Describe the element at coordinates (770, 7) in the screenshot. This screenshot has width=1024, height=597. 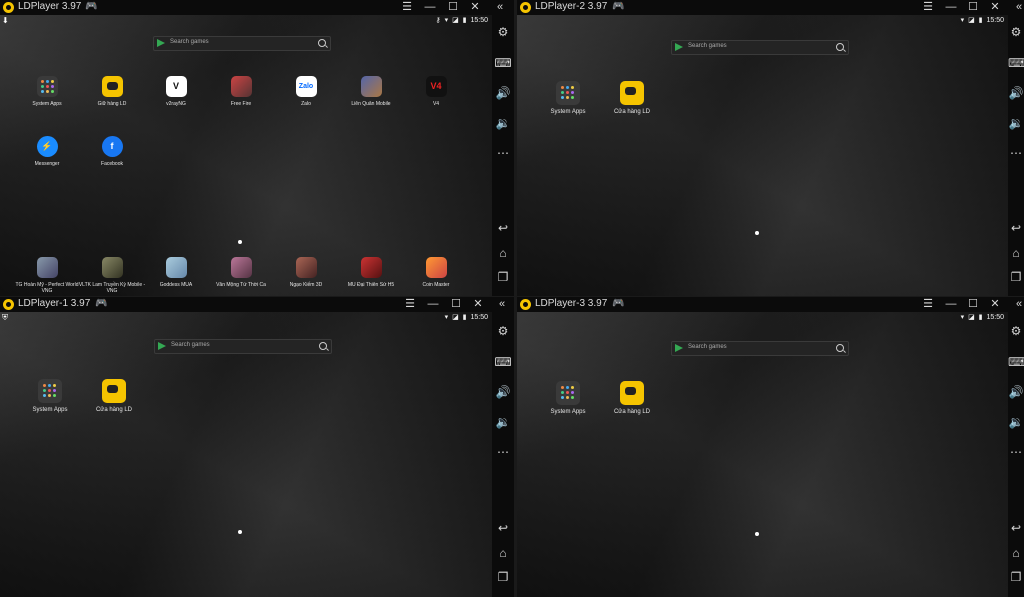
I see `title-bar: LDPlayer-2 3.97 🎮 ☰ — ☐ ✕ «` at that location.